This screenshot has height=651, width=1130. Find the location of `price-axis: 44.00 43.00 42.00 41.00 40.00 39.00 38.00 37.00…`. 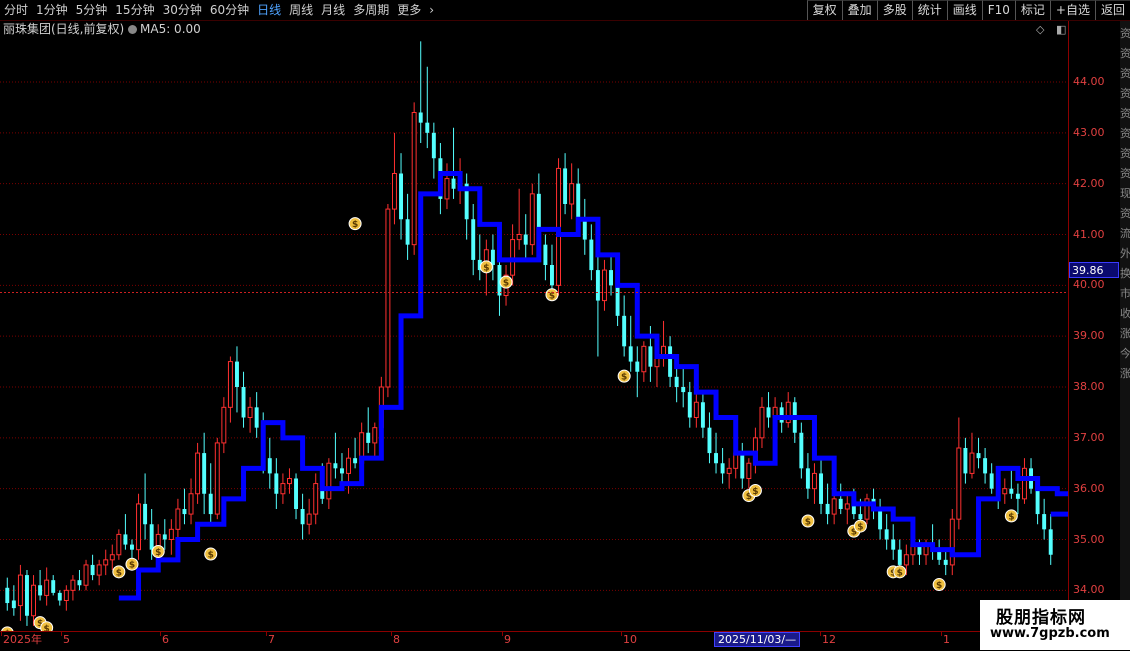

price-axis: 44.00 43.00 42.00 41.00 40.00 39.00 38.00 37.00… is located at coordinates (1094, 326).